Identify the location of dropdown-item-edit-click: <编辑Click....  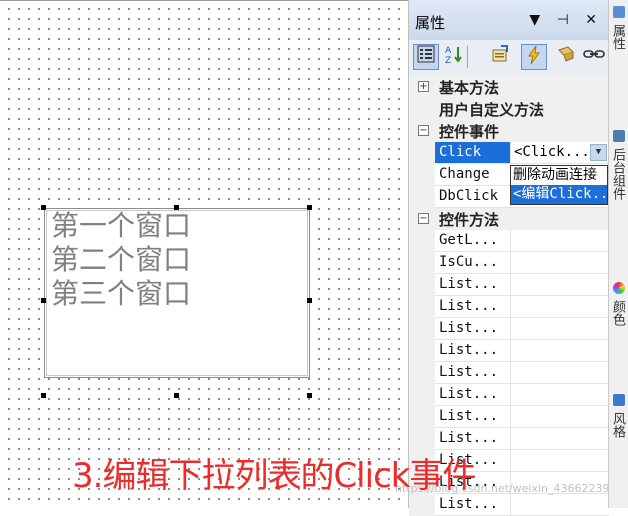
(559, 194).